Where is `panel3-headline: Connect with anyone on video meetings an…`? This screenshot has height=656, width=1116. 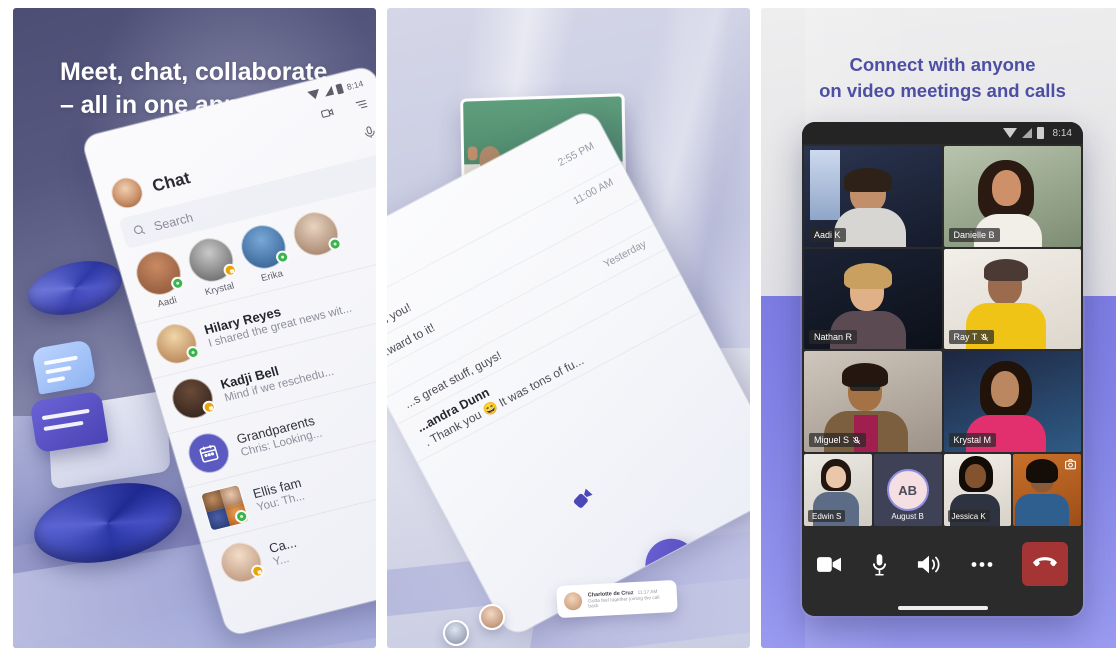
panel3-headline: Connect with anyone on video meetings an… is located at coordinates (938, 77).